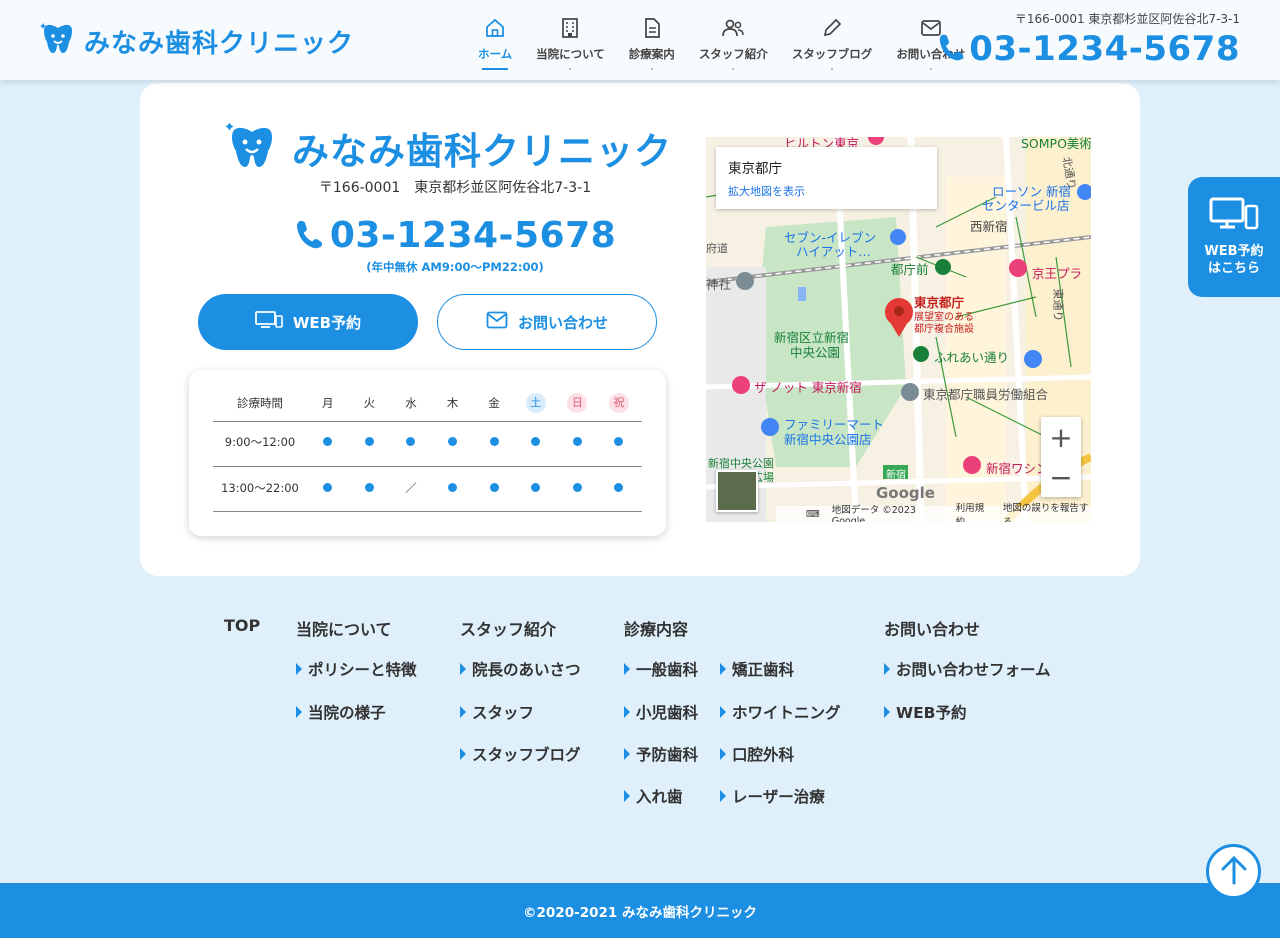 This screenshot has height=938, width=1280. I want to click on footer-staff-title: スタッフ紹介, so click(508, 628).